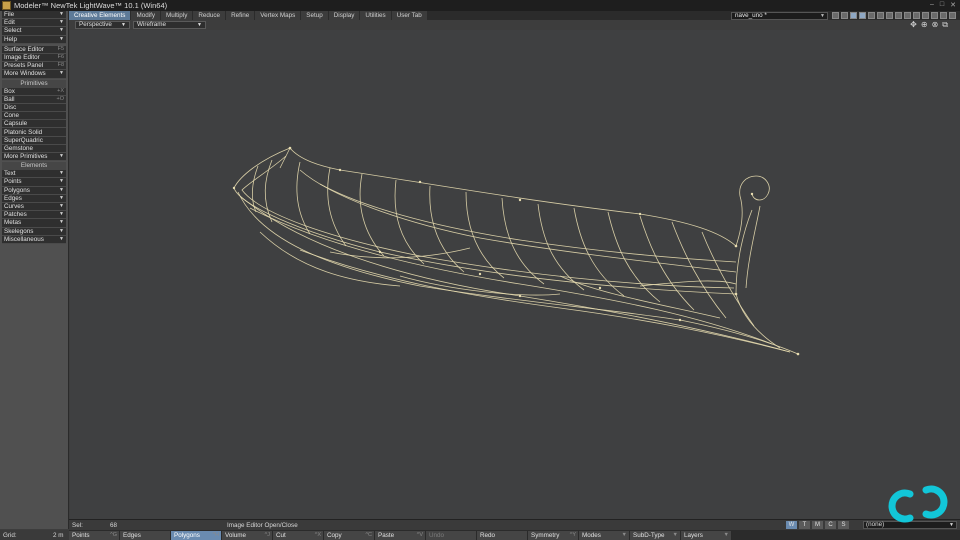  Describe the element at coordinates (247, 535) in the screenshot. I see `volume-mode-button: Volume ^J` at that location.